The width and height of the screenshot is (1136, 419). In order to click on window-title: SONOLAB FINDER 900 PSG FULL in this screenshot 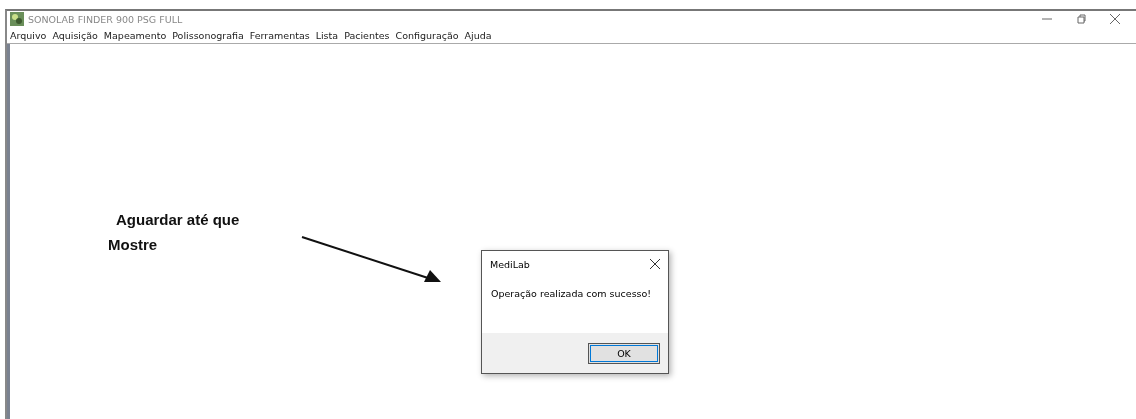, I will do `click(105, 19)`.